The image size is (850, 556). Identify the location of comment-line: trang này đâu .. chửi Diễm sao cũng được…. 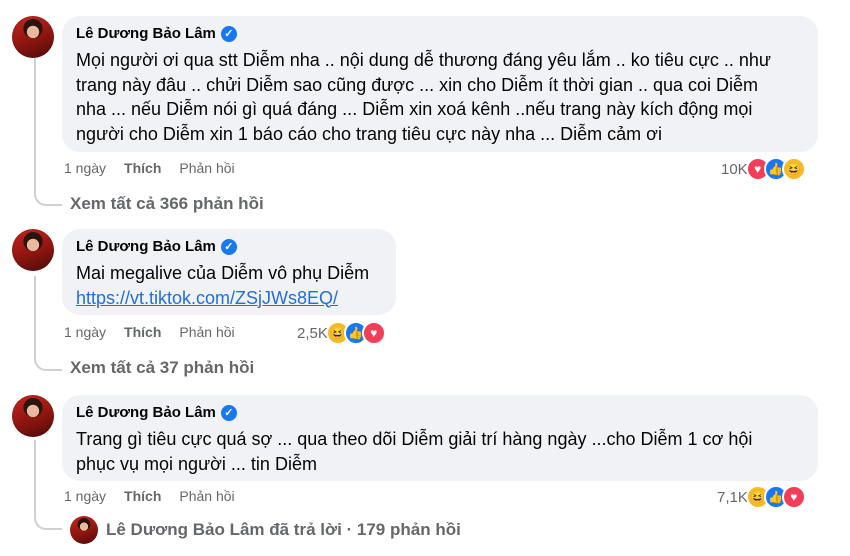
(417, 84).